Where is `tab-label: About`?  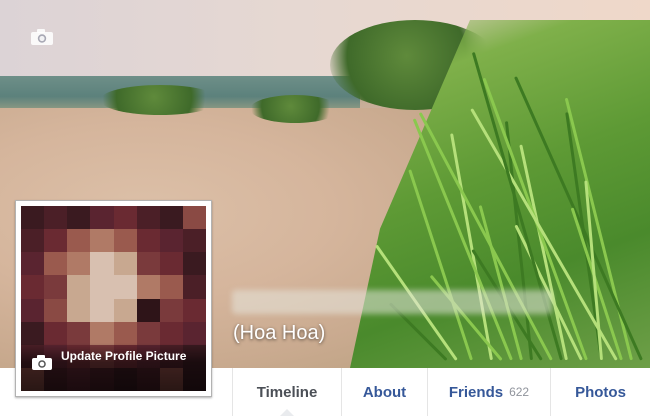 tab-label: About is located at coordinates (384, 392).